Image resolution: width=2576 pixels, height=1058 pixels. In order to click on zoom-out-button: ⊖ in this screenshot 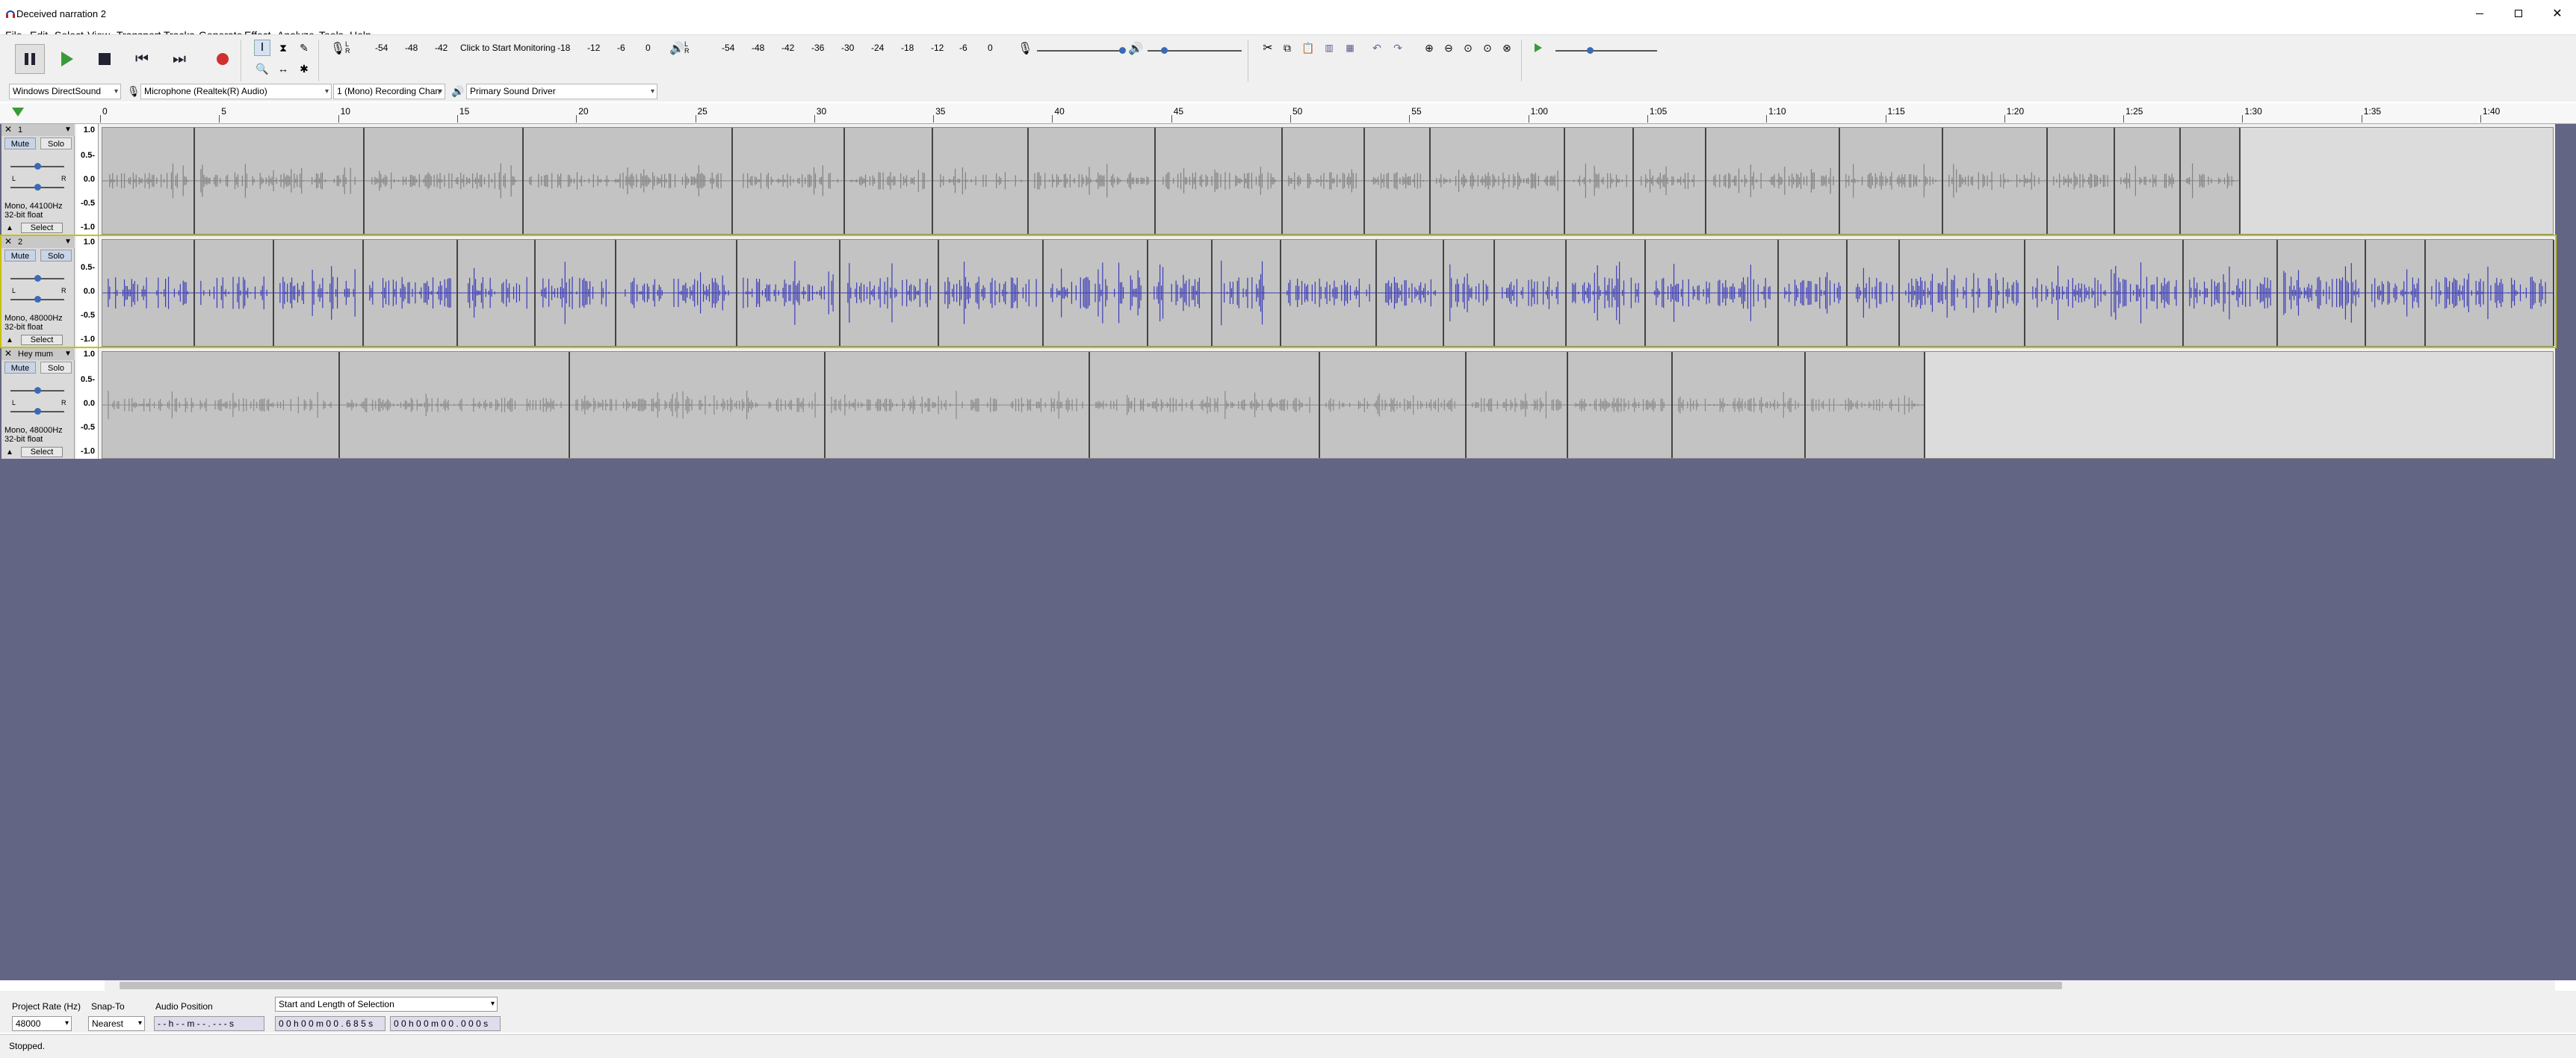, I will do `click(1448, 48)`.